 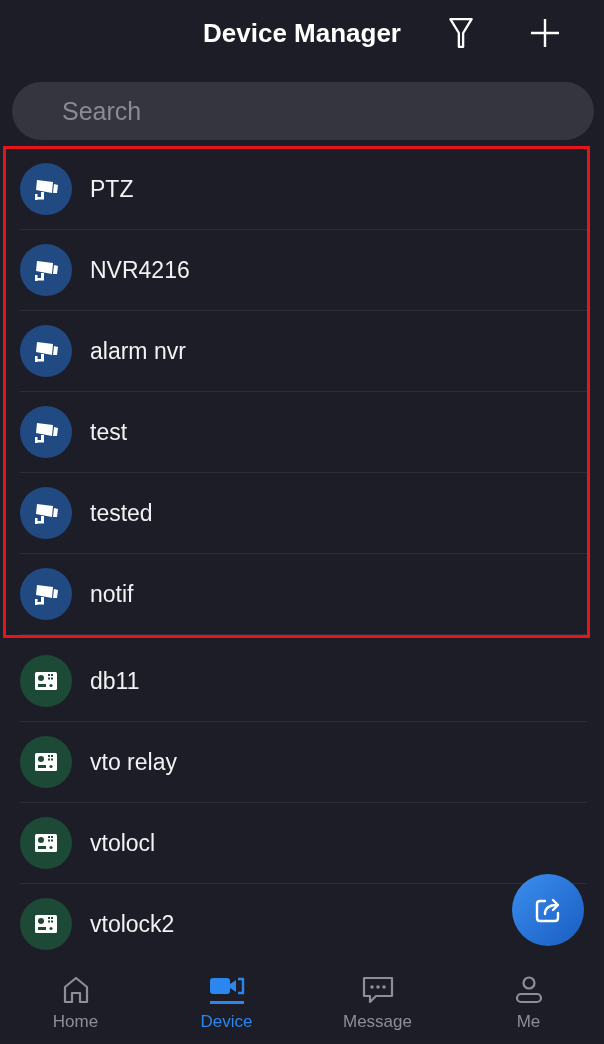 What do you see at coordinates (303, 351) in the screenshot?
I see `device-item: alarm nvr` at bounding box center [303, 351].